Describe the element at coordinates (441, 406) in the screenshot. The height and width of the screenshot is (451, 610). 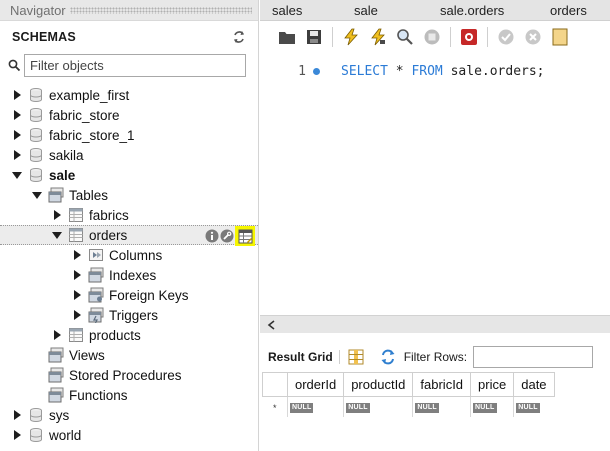
I see `cell-fabricid: NULL` at that location.